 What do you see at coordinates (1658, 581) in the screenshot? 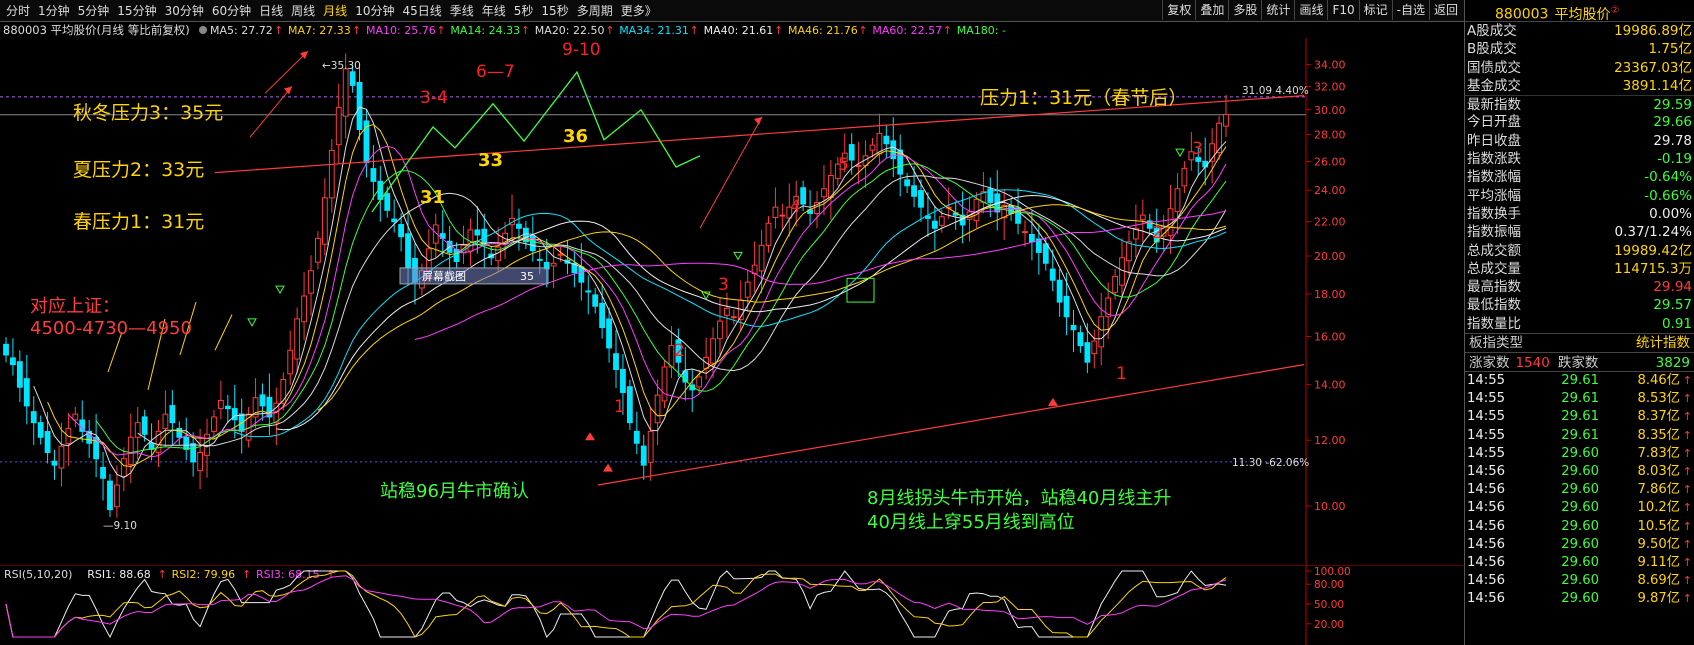
I see `tick-vol: 8.69亿` at bounding box center [1658, 581].